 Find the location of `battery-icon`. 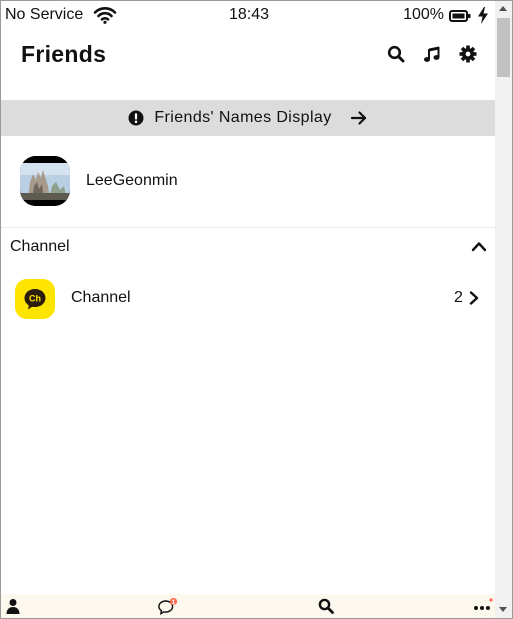

battery-icon is located at coordinates (460, 15).